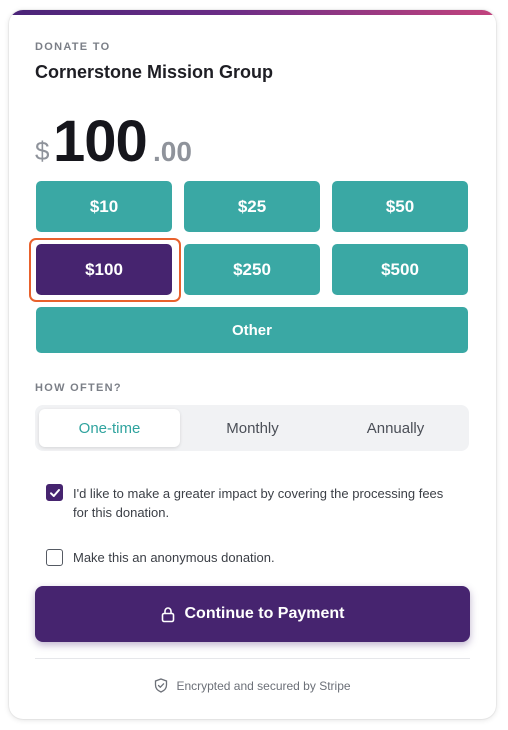 The image size is (508, 730). I want to click on amount-button-50: $50, so click(400, 206).